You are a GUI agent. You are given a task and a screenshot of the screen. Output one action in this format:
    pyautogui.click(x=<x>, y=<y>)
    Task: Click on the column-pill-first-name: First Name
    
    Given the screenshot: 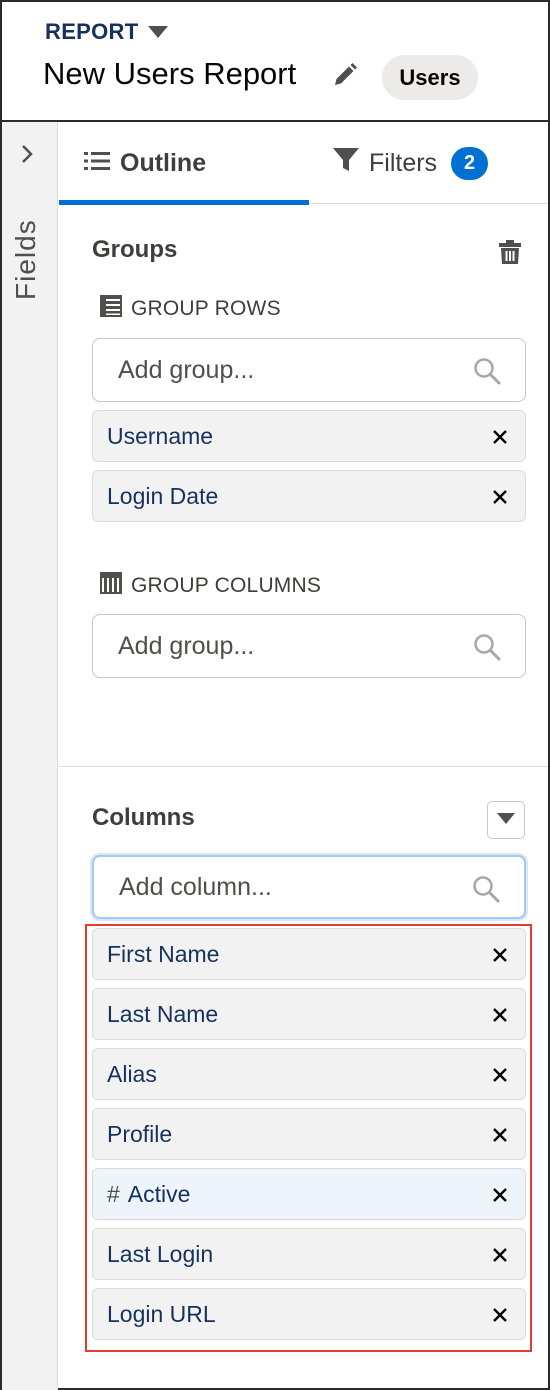 What is the action you would take?
    pyautogui.click(x=309, y=954)
    